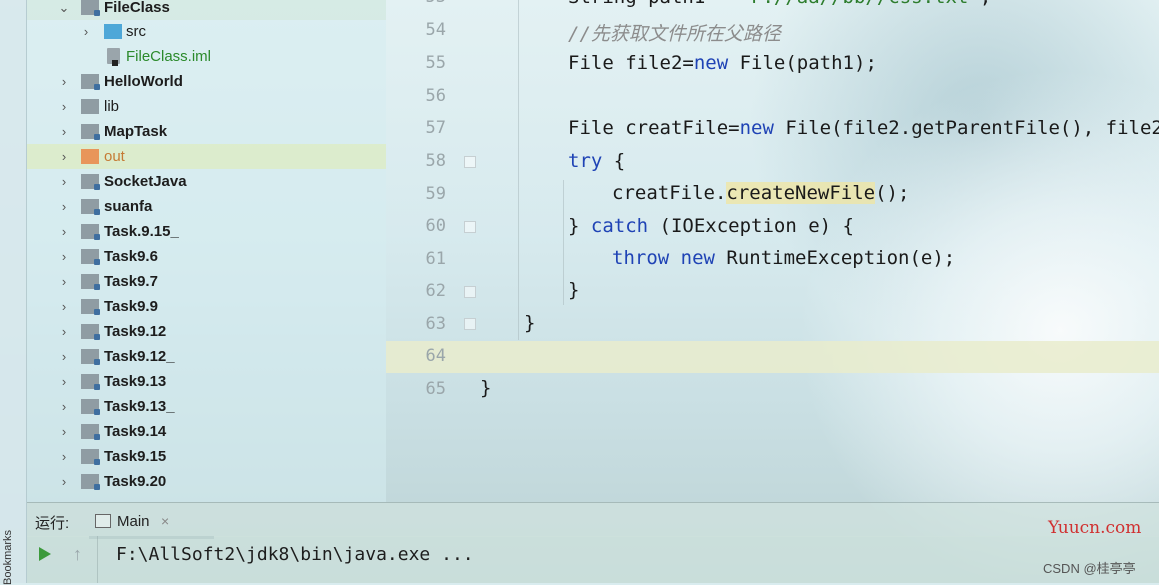 The width and height of the screenshot is (1159, 585). Describe the element at coordinates (654, 4) in the screenshot. I see `code-text: String path1 =` at that location.